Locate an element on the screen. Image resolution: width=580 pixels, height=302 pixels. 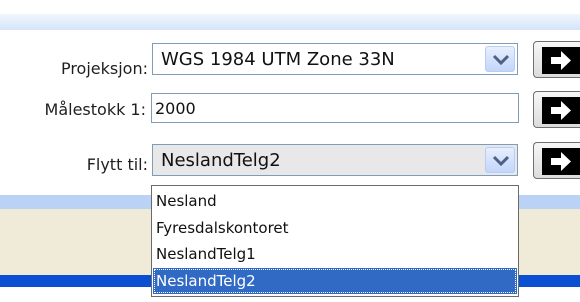
move-to-go-button is located at coordinates (556, 160).